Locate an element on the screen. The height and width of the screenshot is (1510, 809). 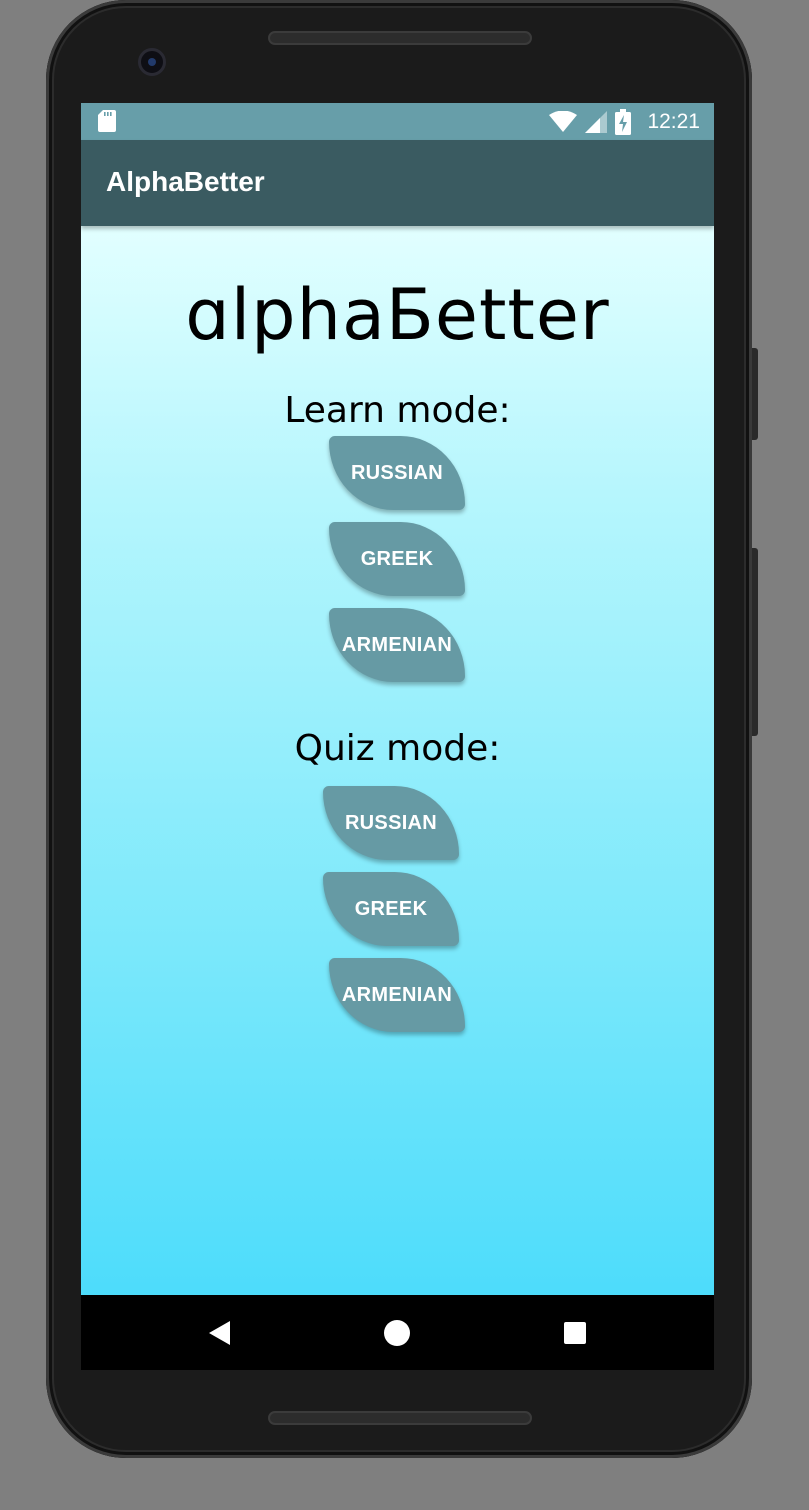
learn-greek-button: GREEK is located at coordinates (397, 559).